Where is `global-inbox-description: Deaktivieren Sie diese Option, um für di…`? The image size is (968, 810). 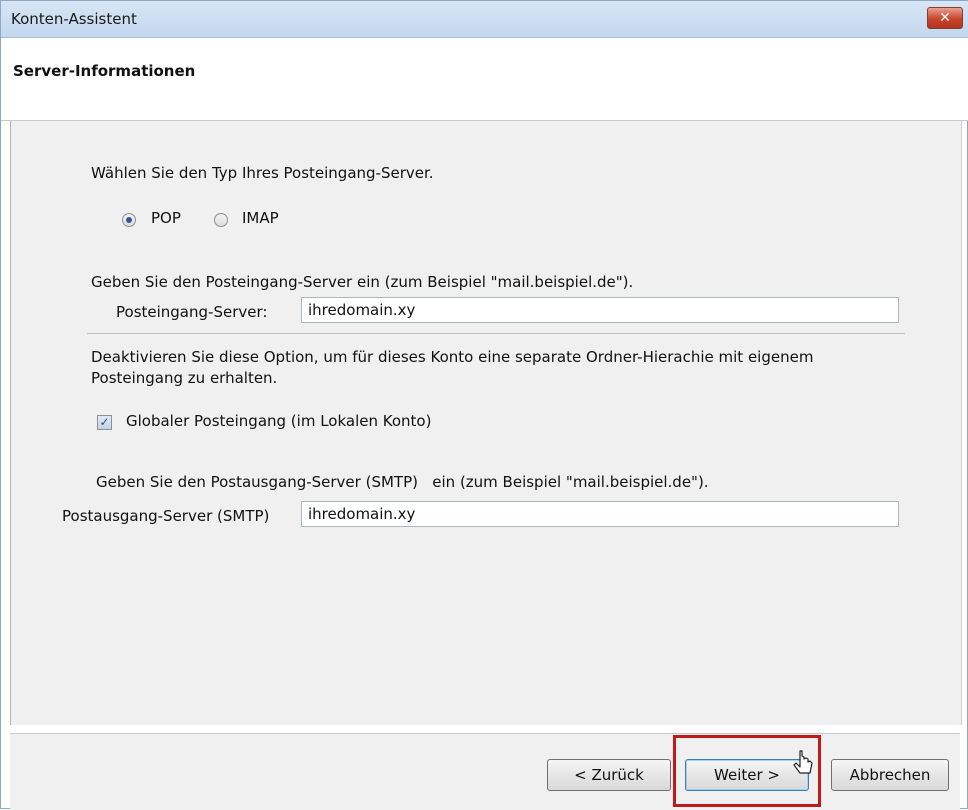 global-inbox-description: Deaktivieren Sie diese Option, um für di… is located at coordinates (452, 367).